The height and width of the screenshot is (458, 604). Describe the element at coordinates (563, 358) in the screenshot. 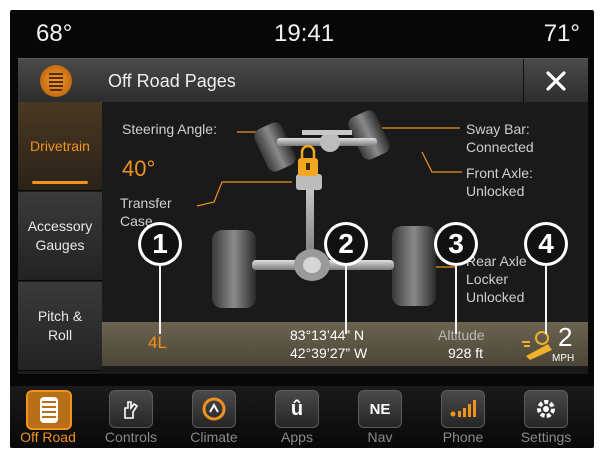

I see `speed-unit: MPH` at that location.